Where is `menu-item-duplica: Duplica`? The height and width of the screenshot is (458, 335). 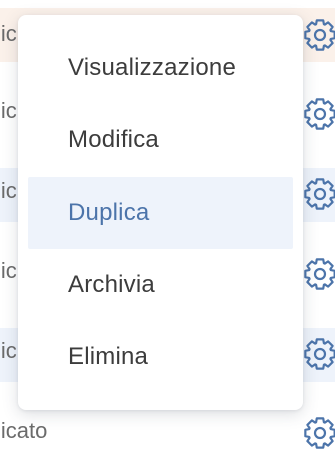
menu-item-duplica: Duplica is located at coordinates (160, 213).